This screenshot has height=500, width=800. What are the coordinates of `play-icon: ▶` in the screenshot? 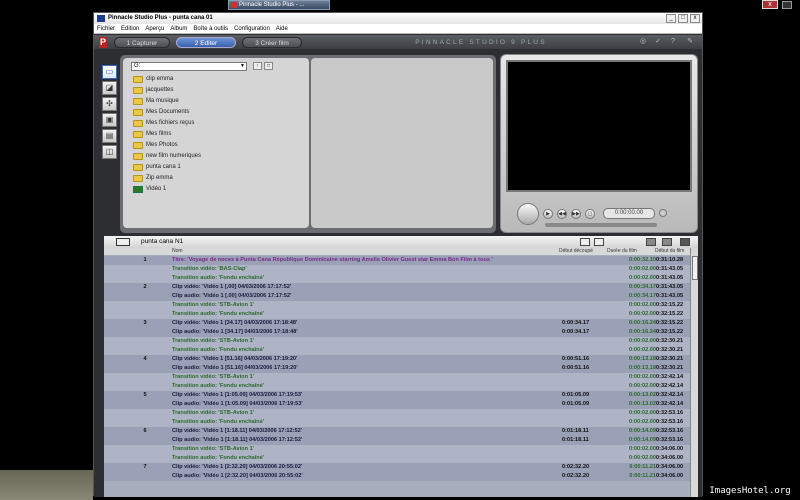 It's located at (548, 214).